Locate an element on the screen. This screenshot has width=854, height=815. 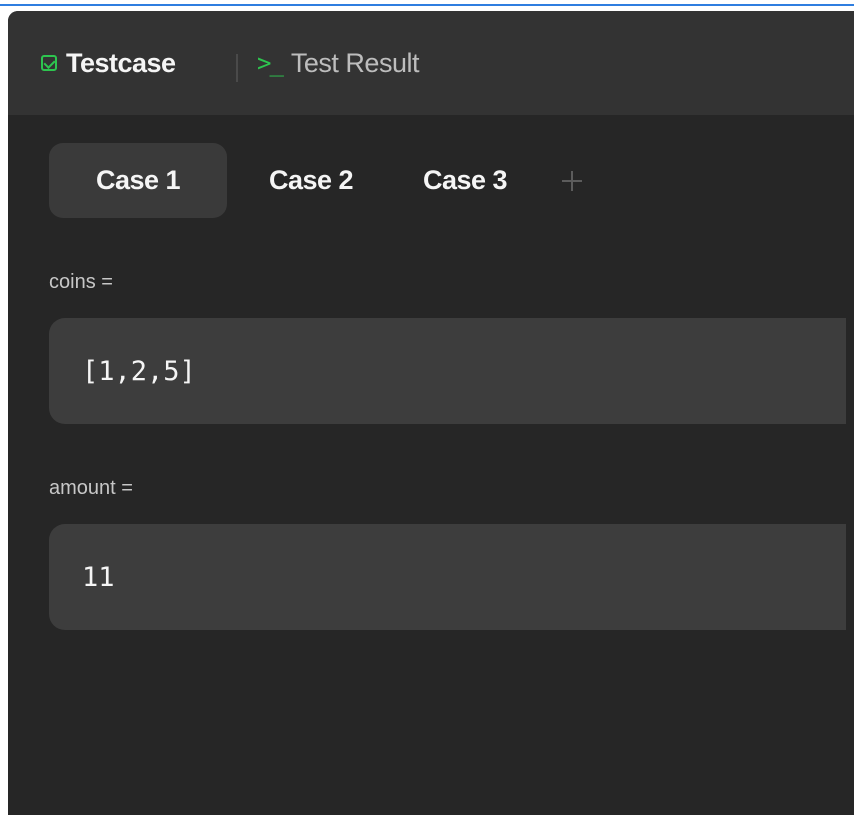
header-divider is located at coordinates (237, 68).